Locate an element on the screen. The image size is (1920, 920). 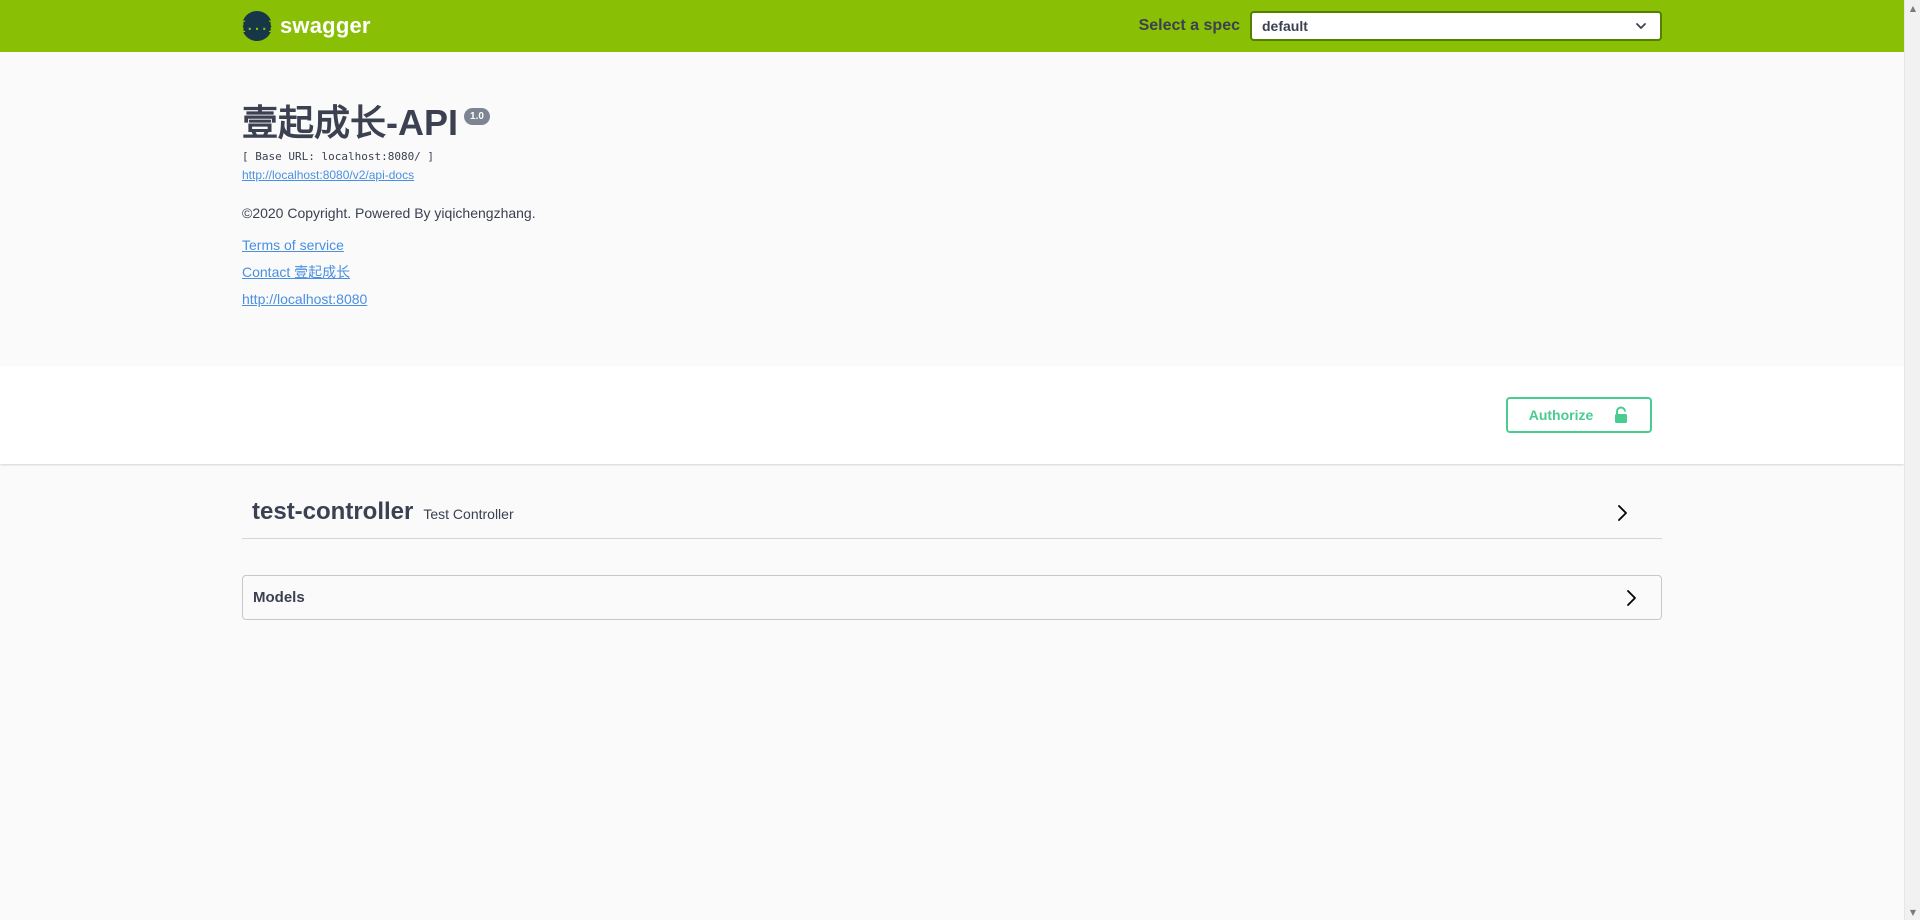
chevron-down-icon is located at coordinates (1641, 26).